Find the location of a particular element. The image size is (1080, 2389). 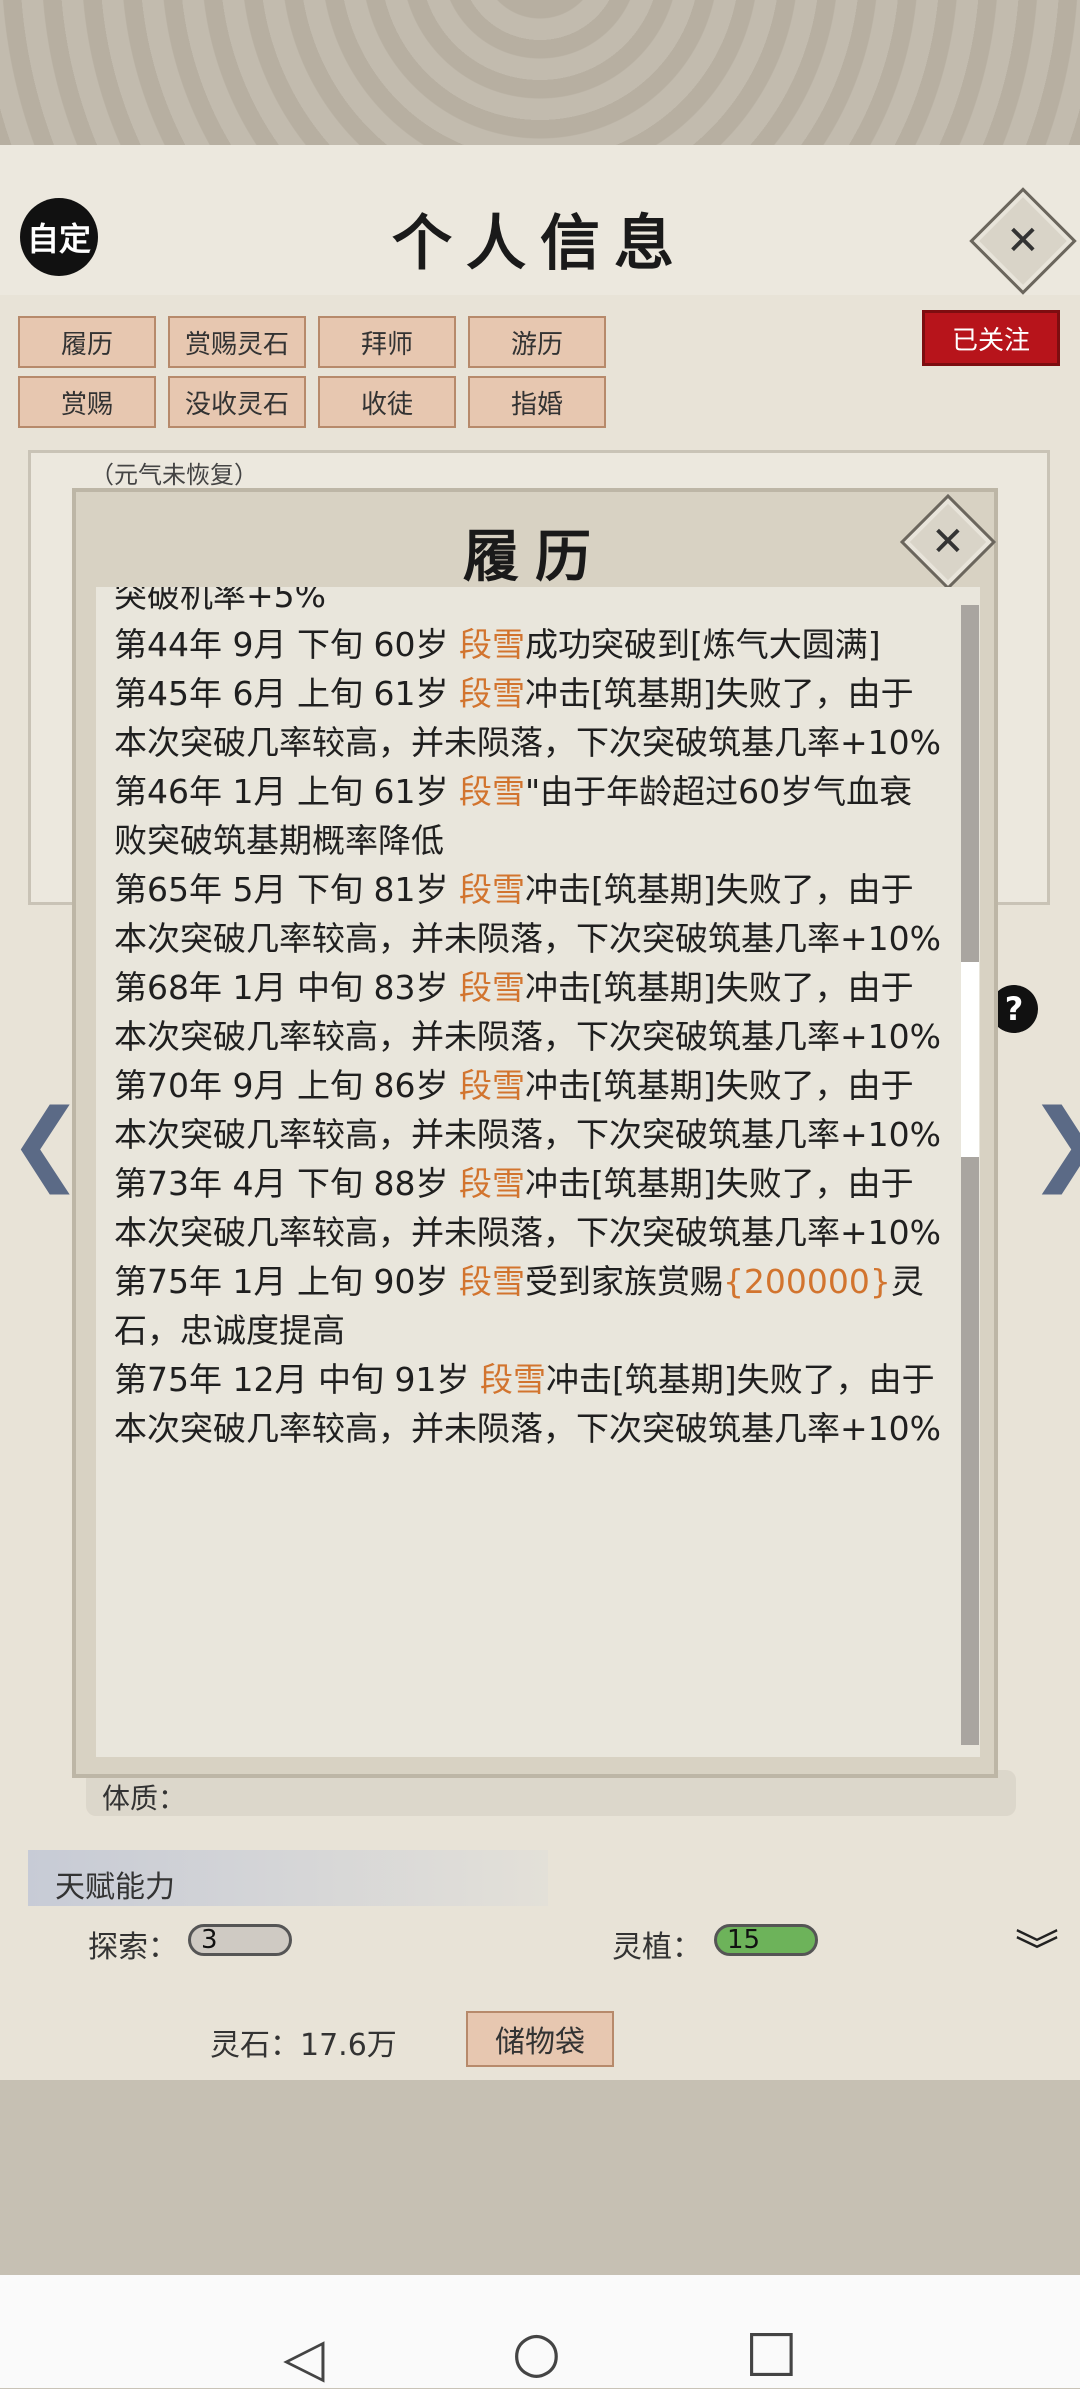

record-item: 第75年 1月 上旬 90岁 段雪受到家族赏赐{200000}灵石，忠诚度提高 is located at coordinates (529, 1306).